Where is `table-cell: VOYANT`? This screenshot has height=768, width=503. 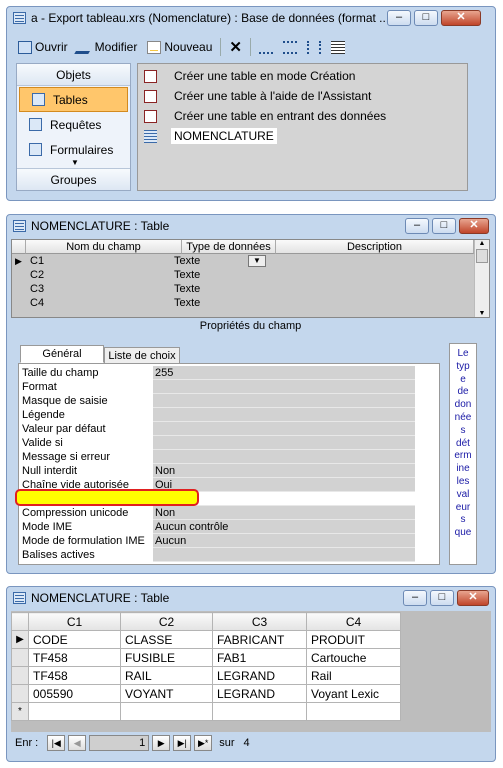 table-cell: VOYANT is located at coordinates (166, 693).